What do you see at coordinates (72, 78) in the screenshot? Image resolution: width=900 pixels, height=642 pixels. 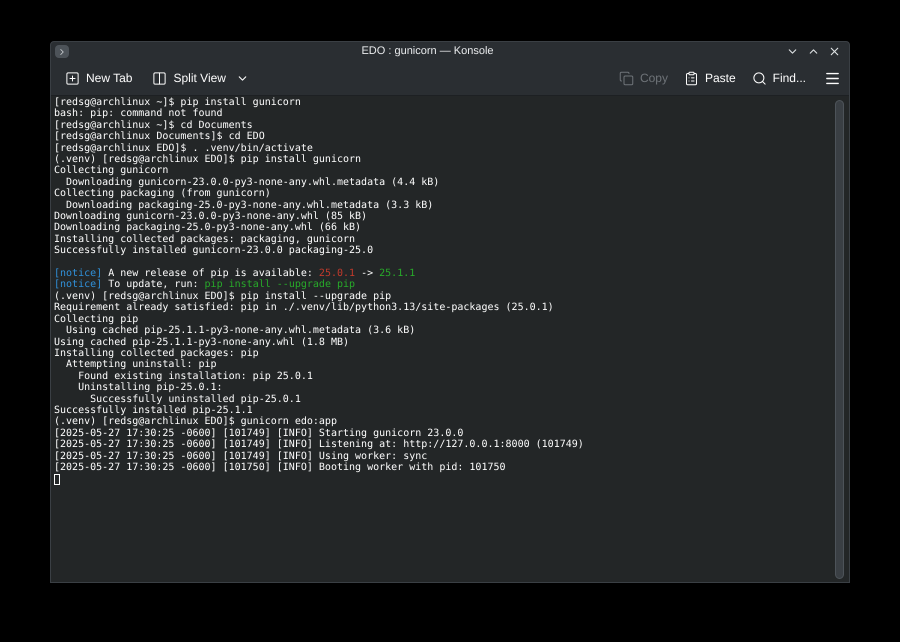 I see `new-tab-icon` at bounding box center [72, 78].